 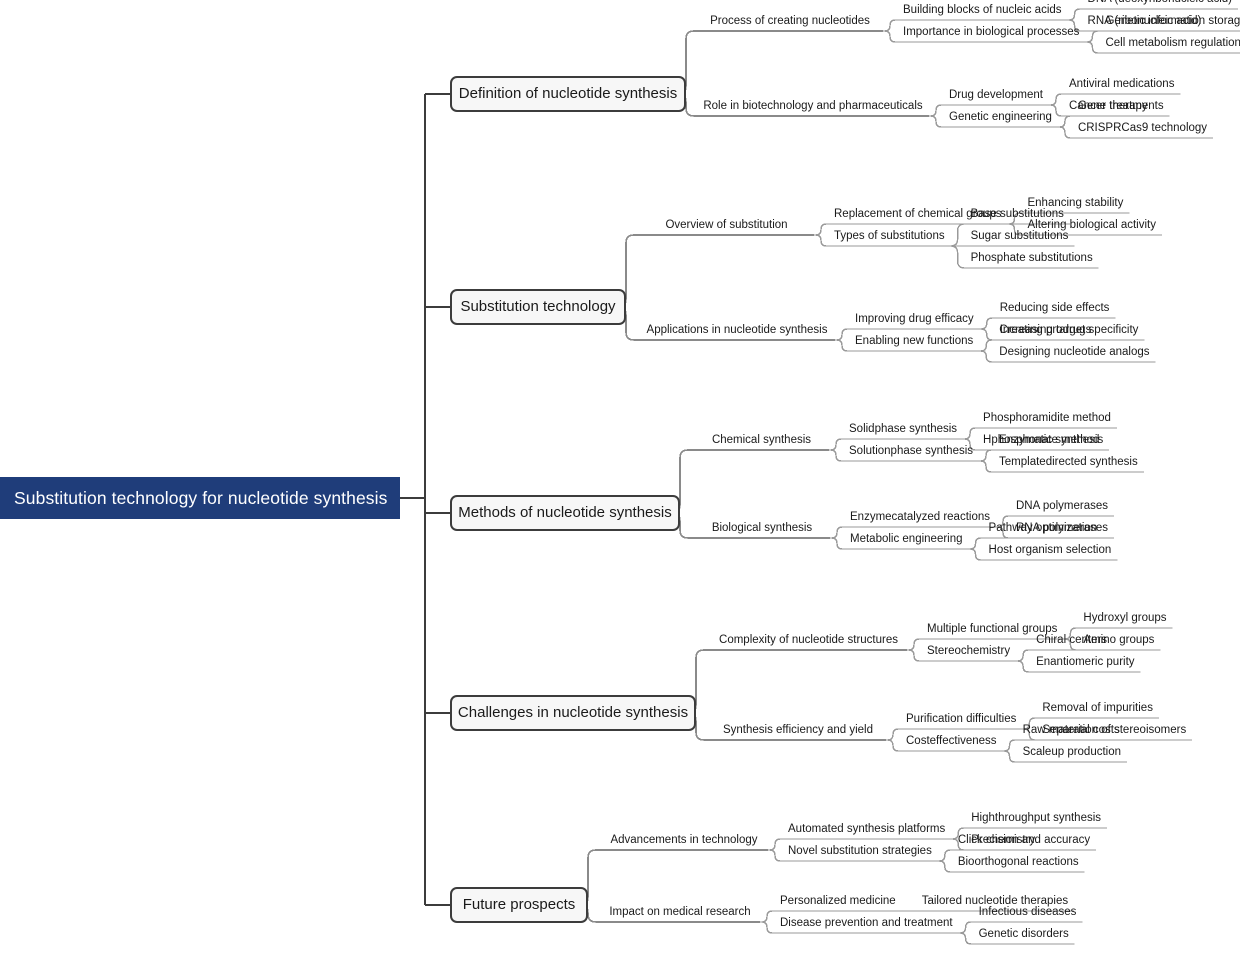 I want to click on branch-node-level2-label: Overview of substitution, so click(x=726, y=225).